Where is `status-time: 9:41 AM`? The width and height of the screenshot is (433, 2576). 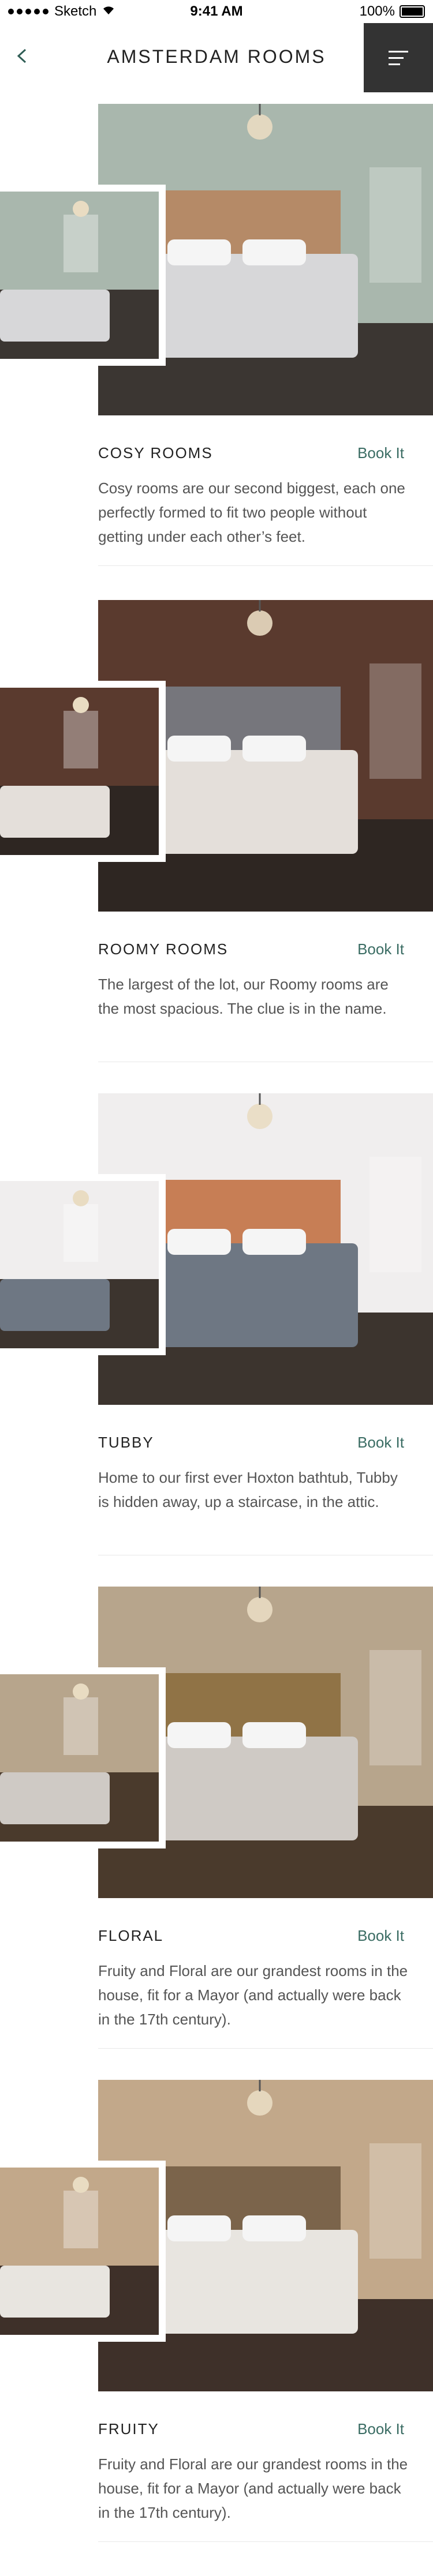 status-time: 9:41 AM is located at coordinates (216, 11).